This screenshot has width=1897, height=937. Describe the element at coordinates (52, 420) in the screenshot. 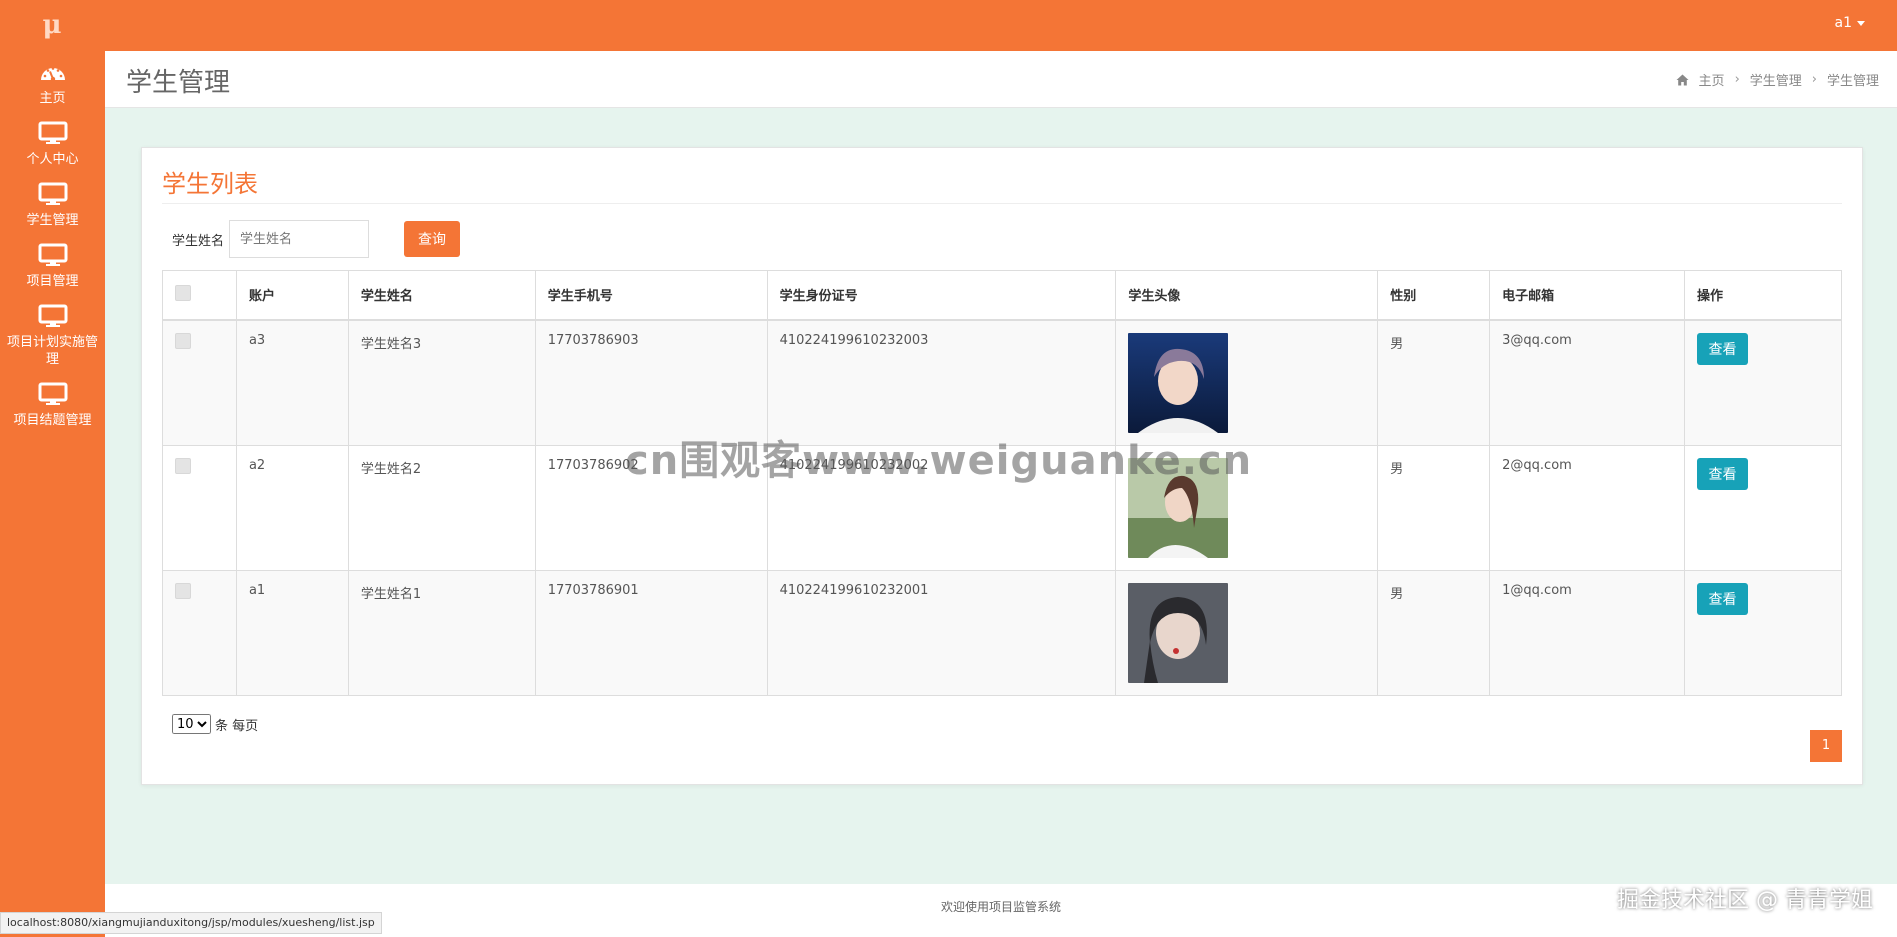

I see `sidebar-item-label: 项目结题管理` at that location.